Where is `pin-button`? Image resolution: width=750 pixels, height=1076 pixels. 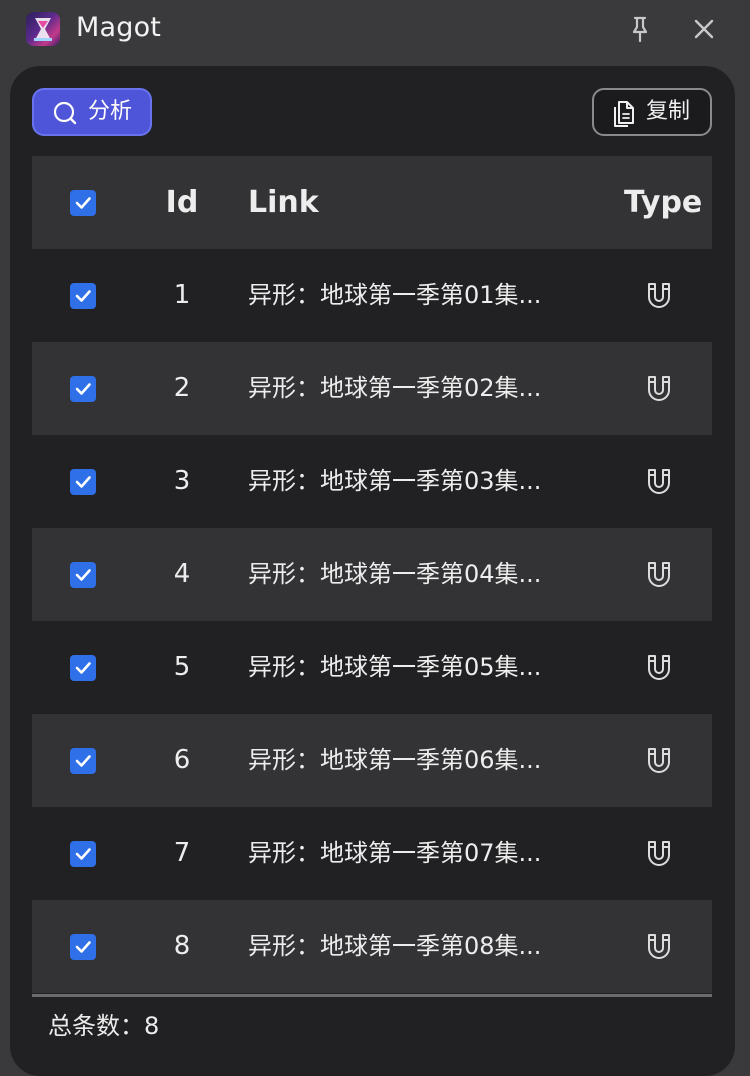 pin-button is located at coordinates (640, 29).